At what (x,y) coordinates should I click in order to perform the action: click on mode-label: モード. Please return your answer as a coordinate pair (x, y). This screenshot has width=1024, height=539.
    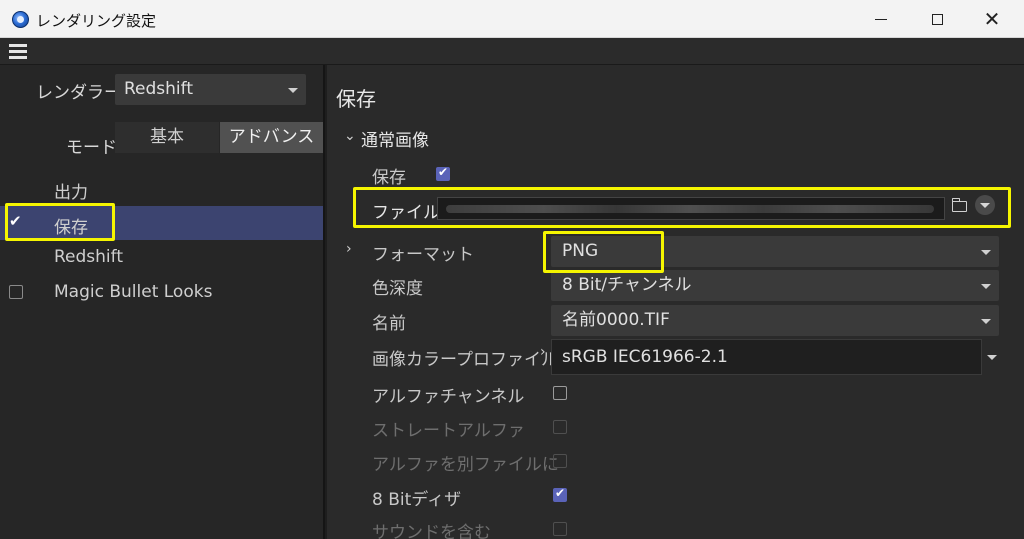
    Looking at the image, I should click on (91, 148).